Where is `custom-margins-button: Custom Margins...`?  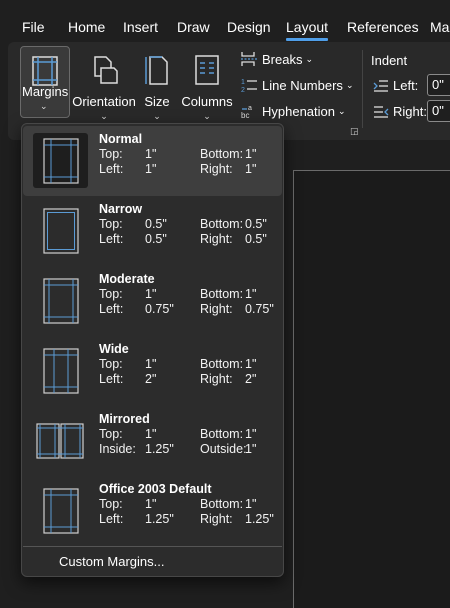
custom-margins-button: Custom Margins... is located at coordinates (111, 561).